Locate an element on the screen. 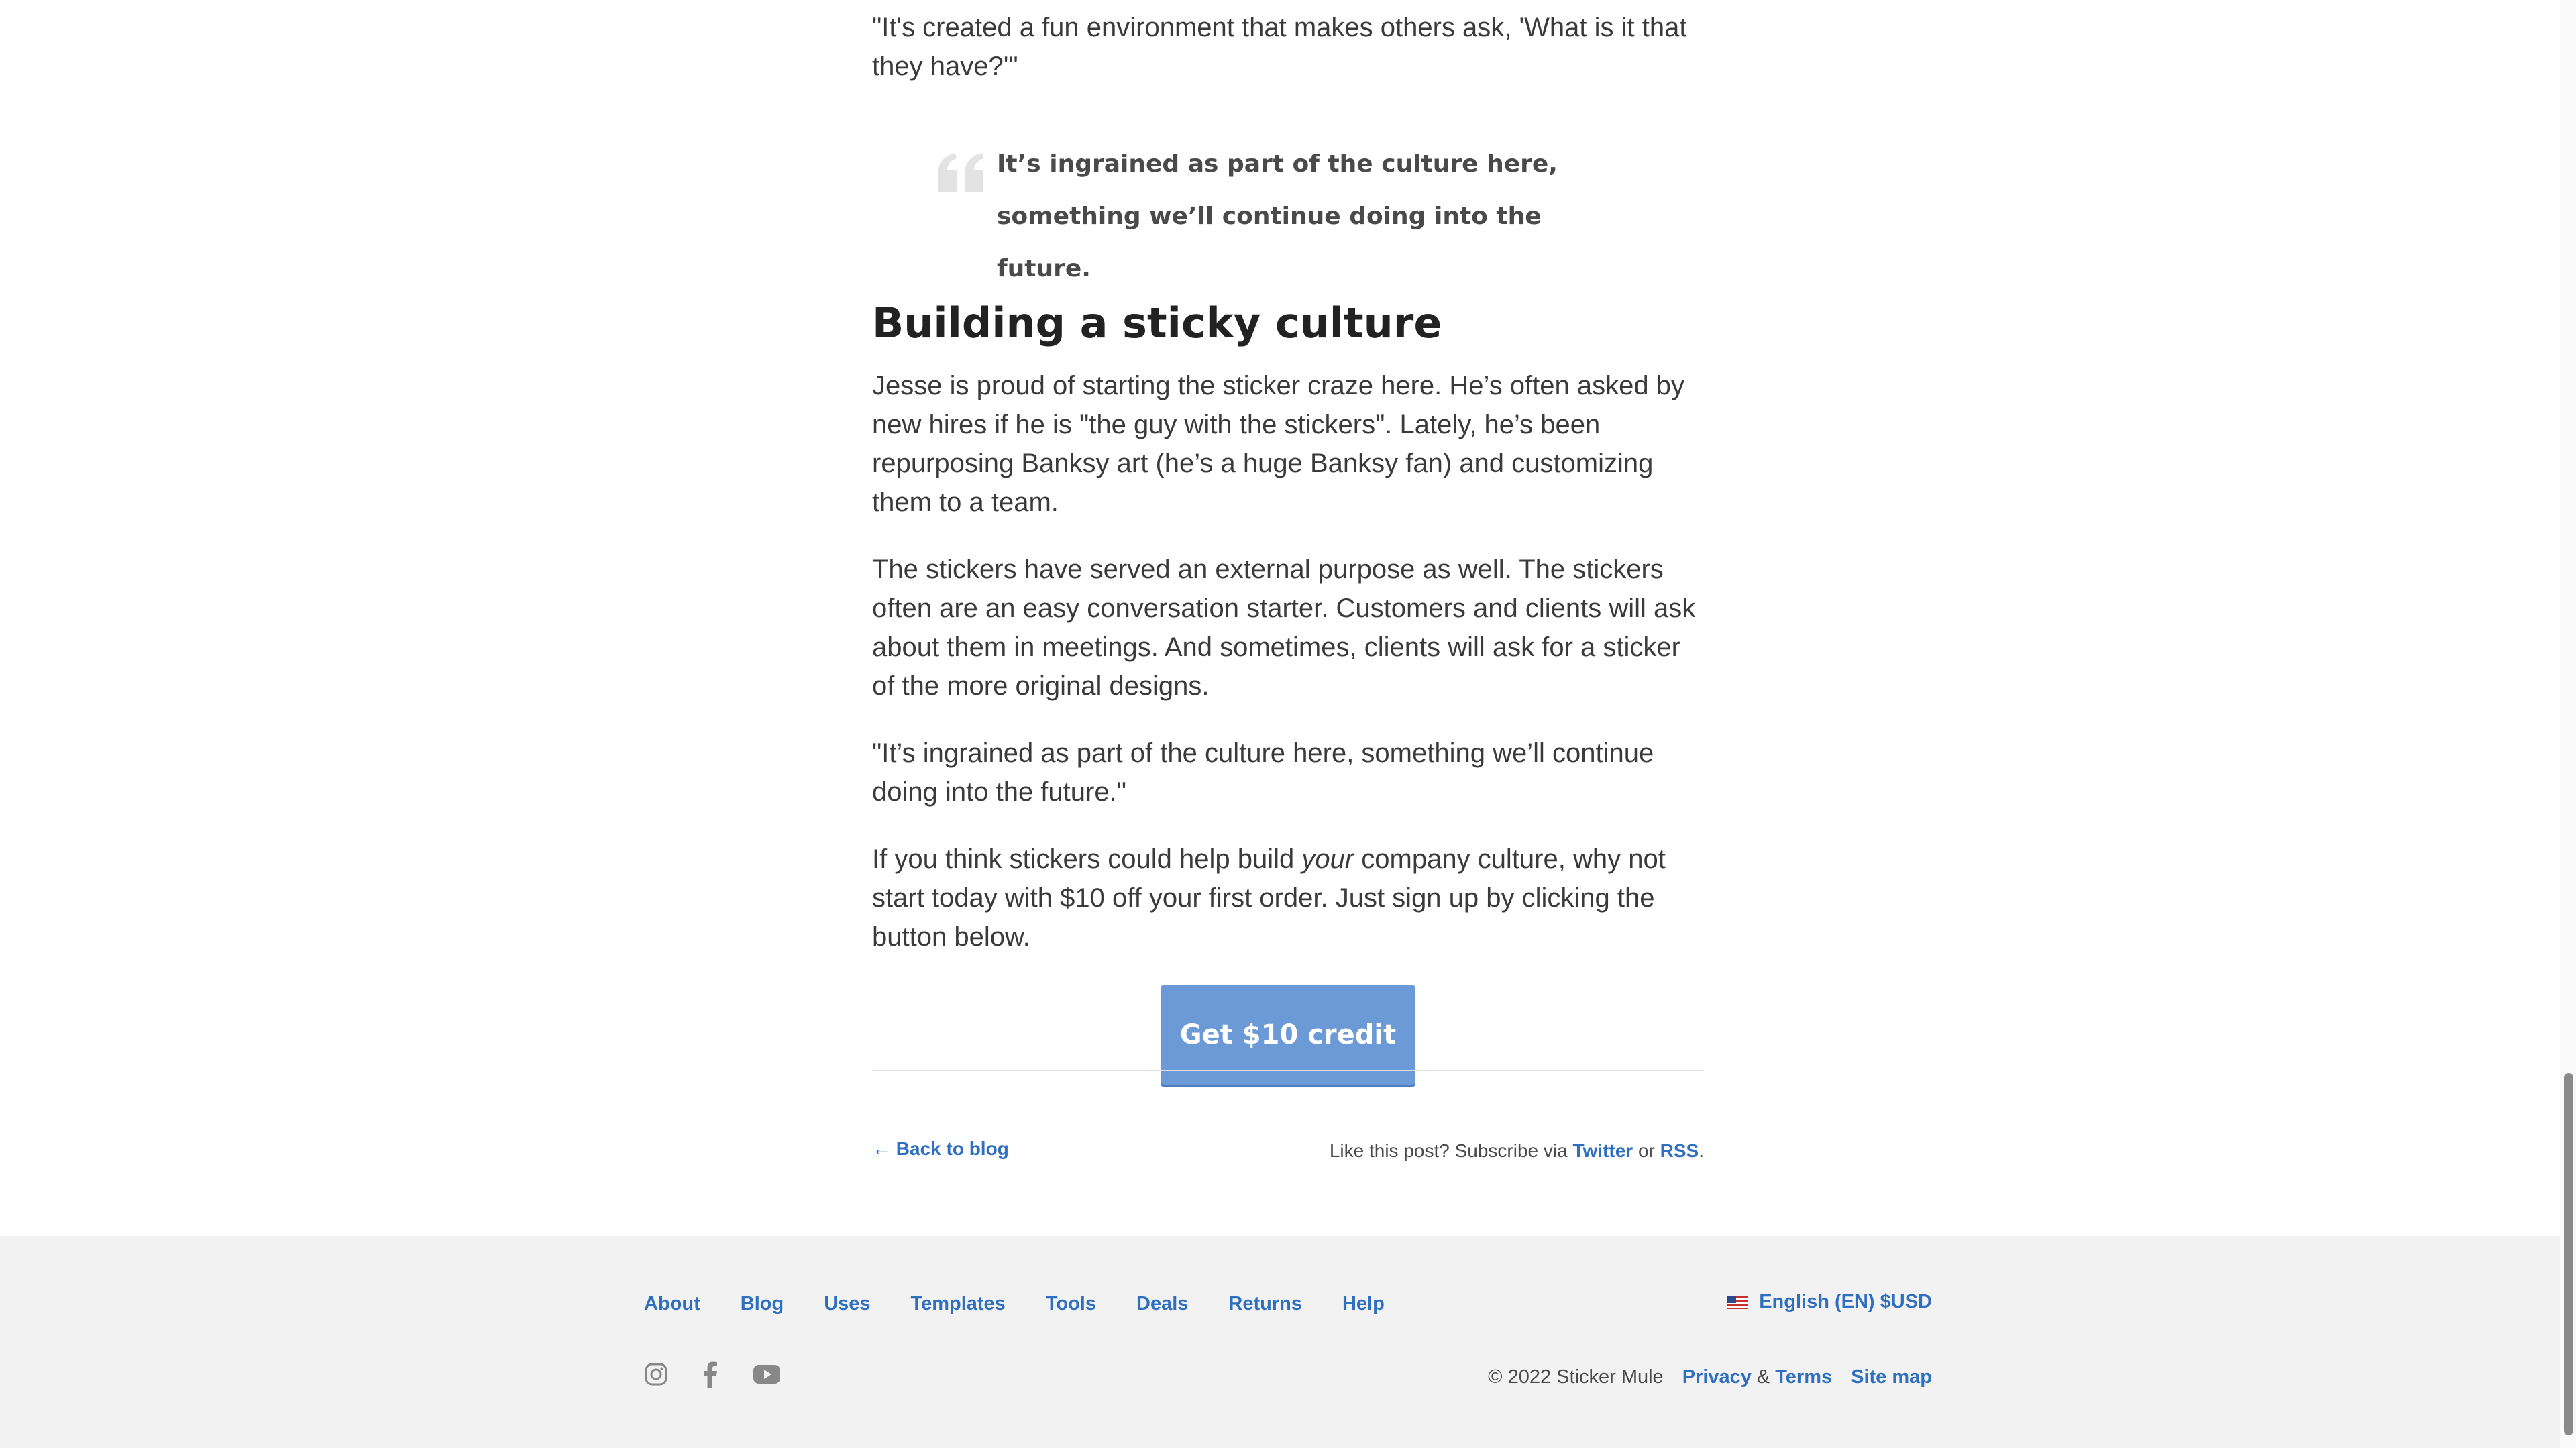  rss-link: RSS is located at coordinates (1679, 1150).